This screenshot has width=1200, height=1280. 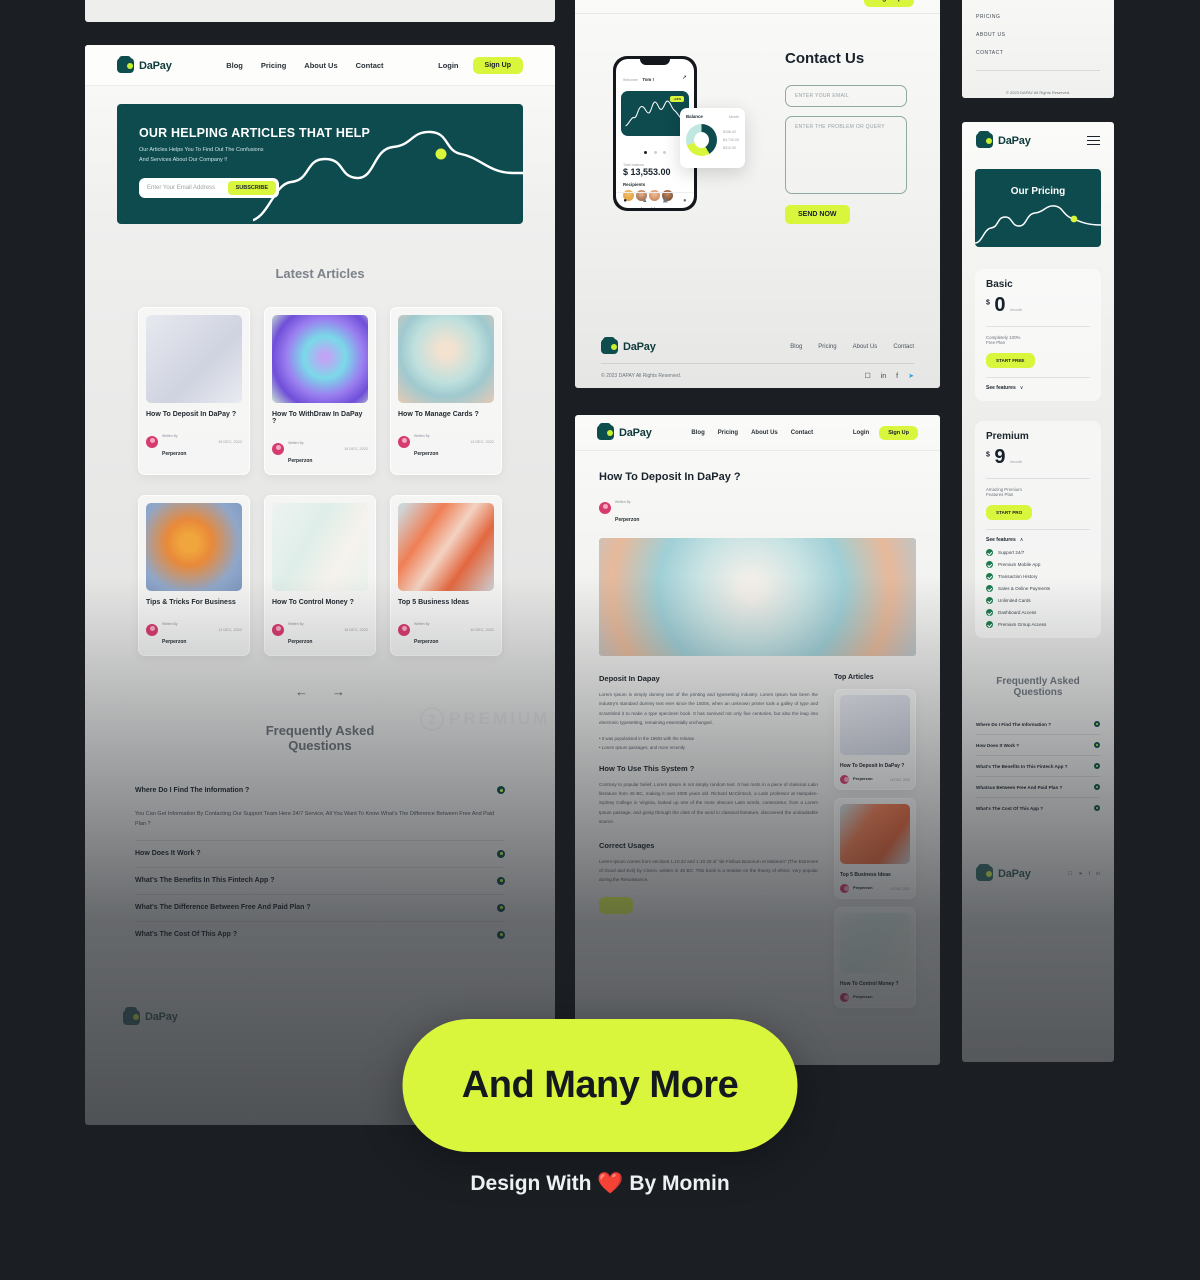 I want to click on profile-icon: ●, so click(x=685, y=201).